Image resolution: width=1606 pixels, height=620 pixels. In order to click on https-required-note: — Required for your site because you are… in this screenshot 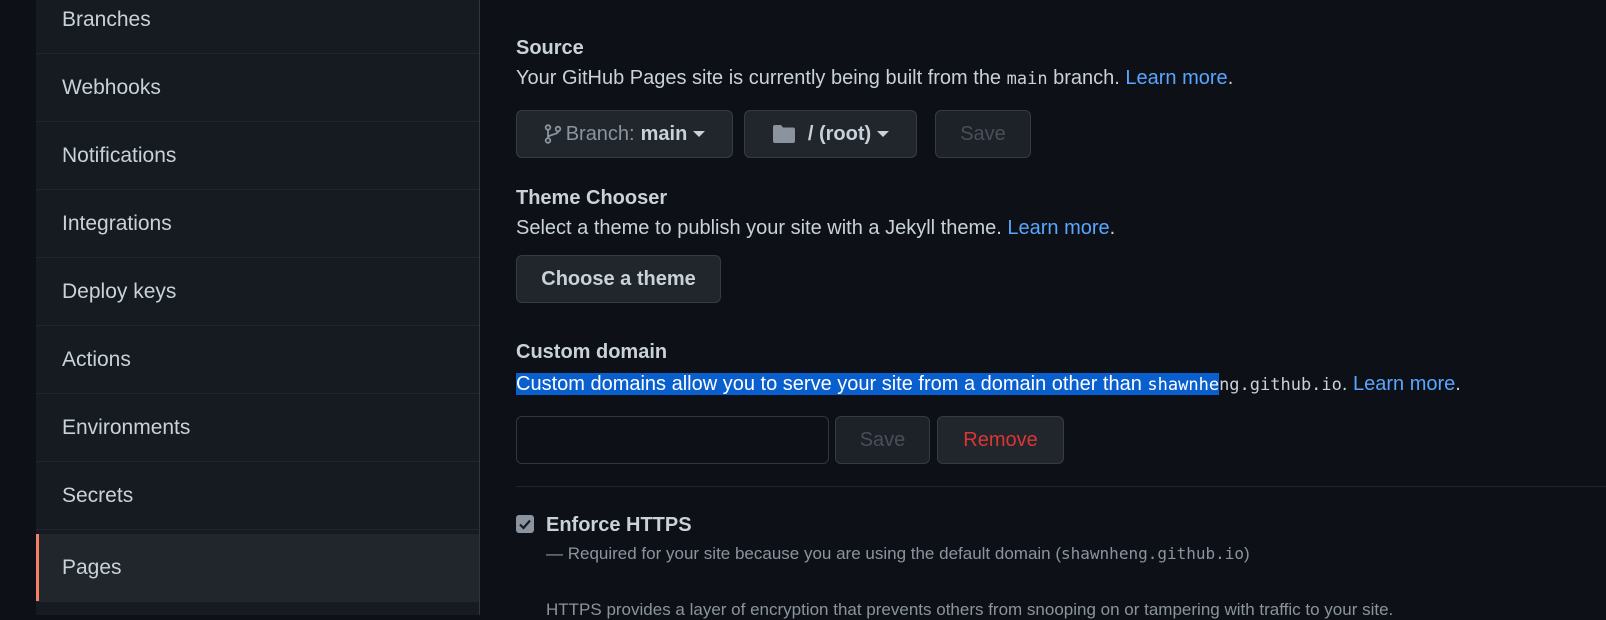, I will do `click(898, 554)`.